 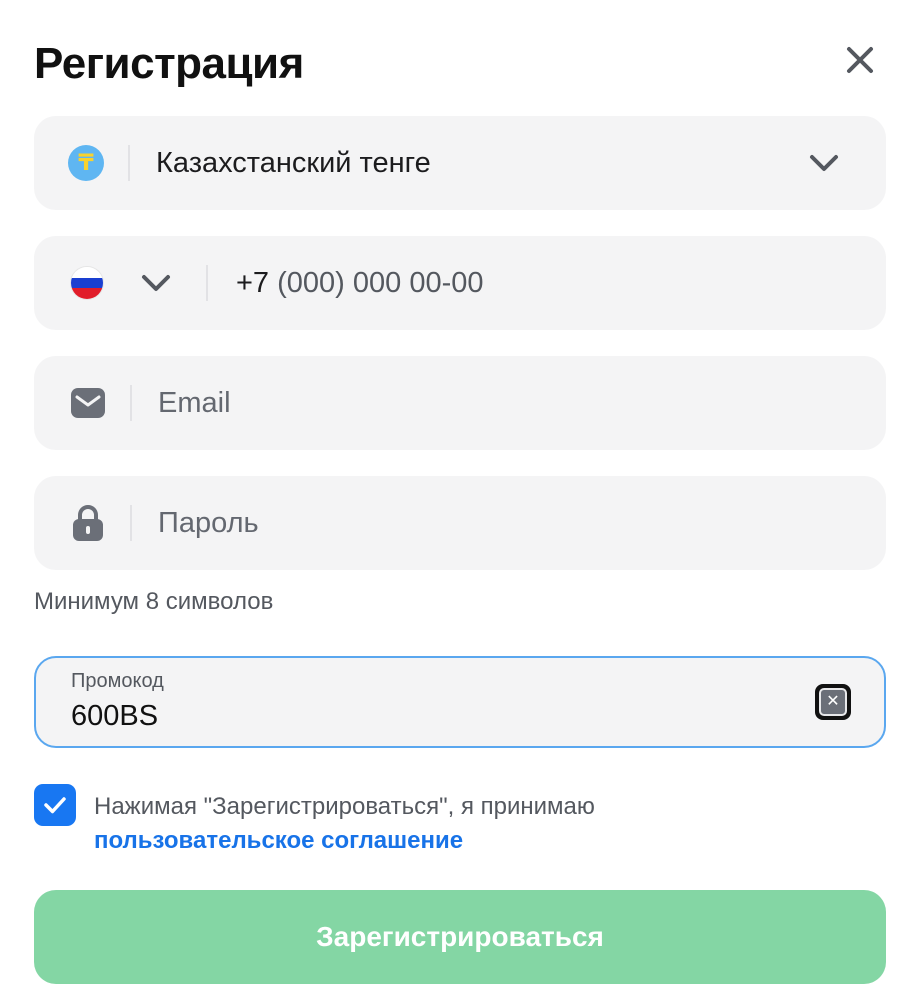 I want to click on close-icon, so click(x=860, y=60).